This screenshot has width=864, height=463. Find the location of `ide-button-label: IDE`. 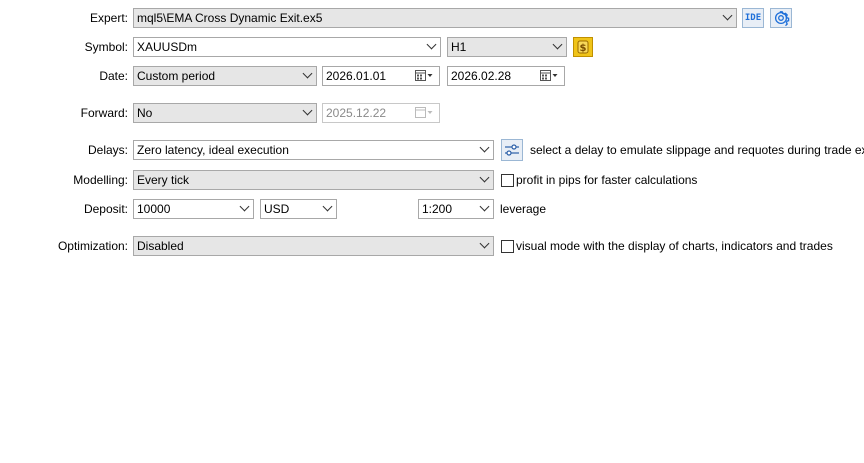

ide-button-label: IDE is located at coordinates (753, 18).